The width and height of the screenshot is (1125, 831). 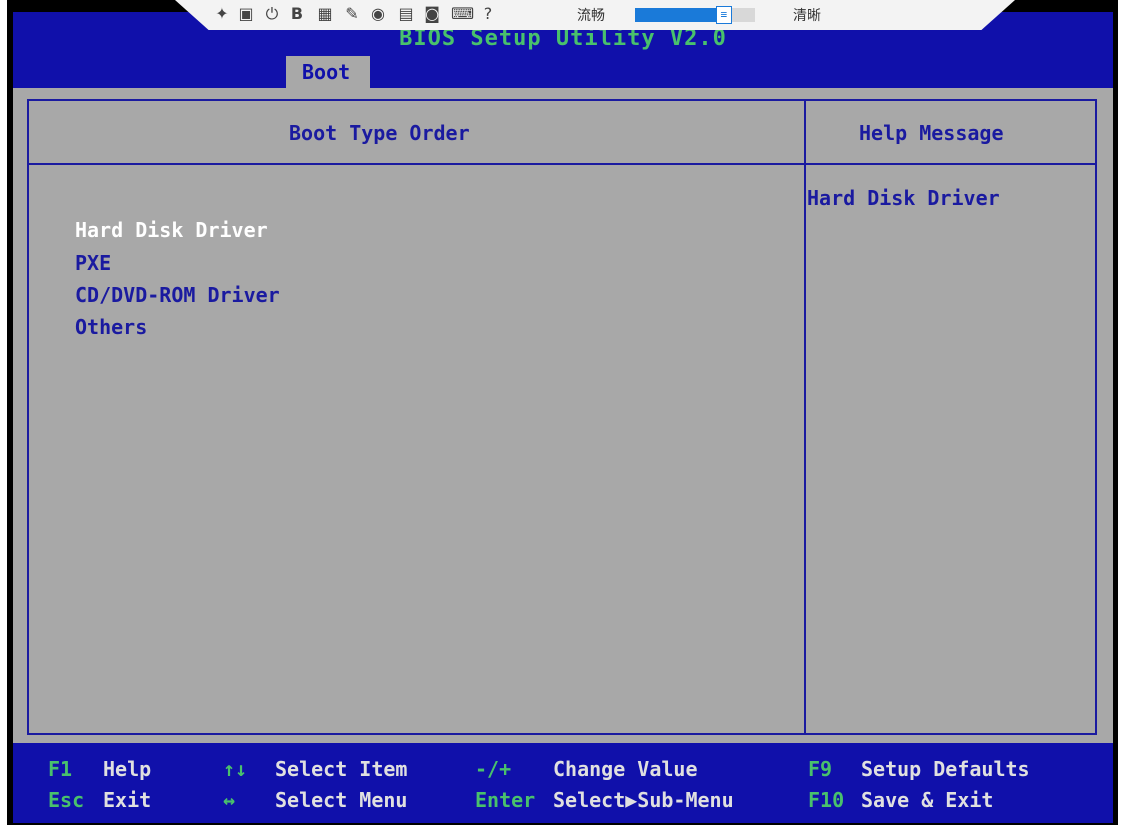 What do you see at coordinates (328, 72) in the screenshot?
I see `tab-boot: Boot` at bounding box center [328, 72].